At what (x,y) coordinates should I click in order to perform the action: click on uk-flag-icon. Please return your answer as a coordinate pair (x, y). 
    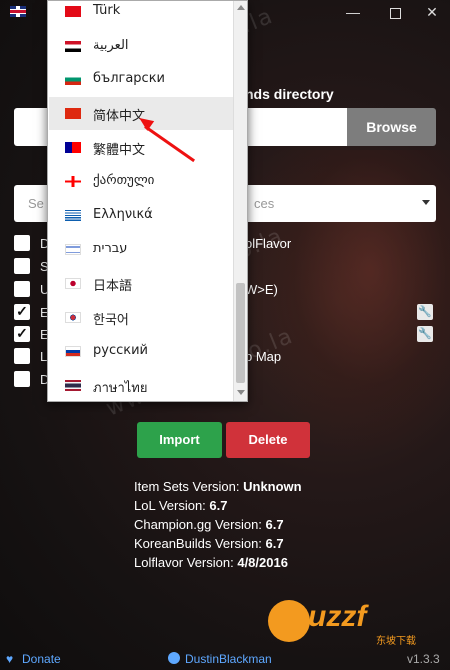
    Looking at the image, I should click on (18, 11).